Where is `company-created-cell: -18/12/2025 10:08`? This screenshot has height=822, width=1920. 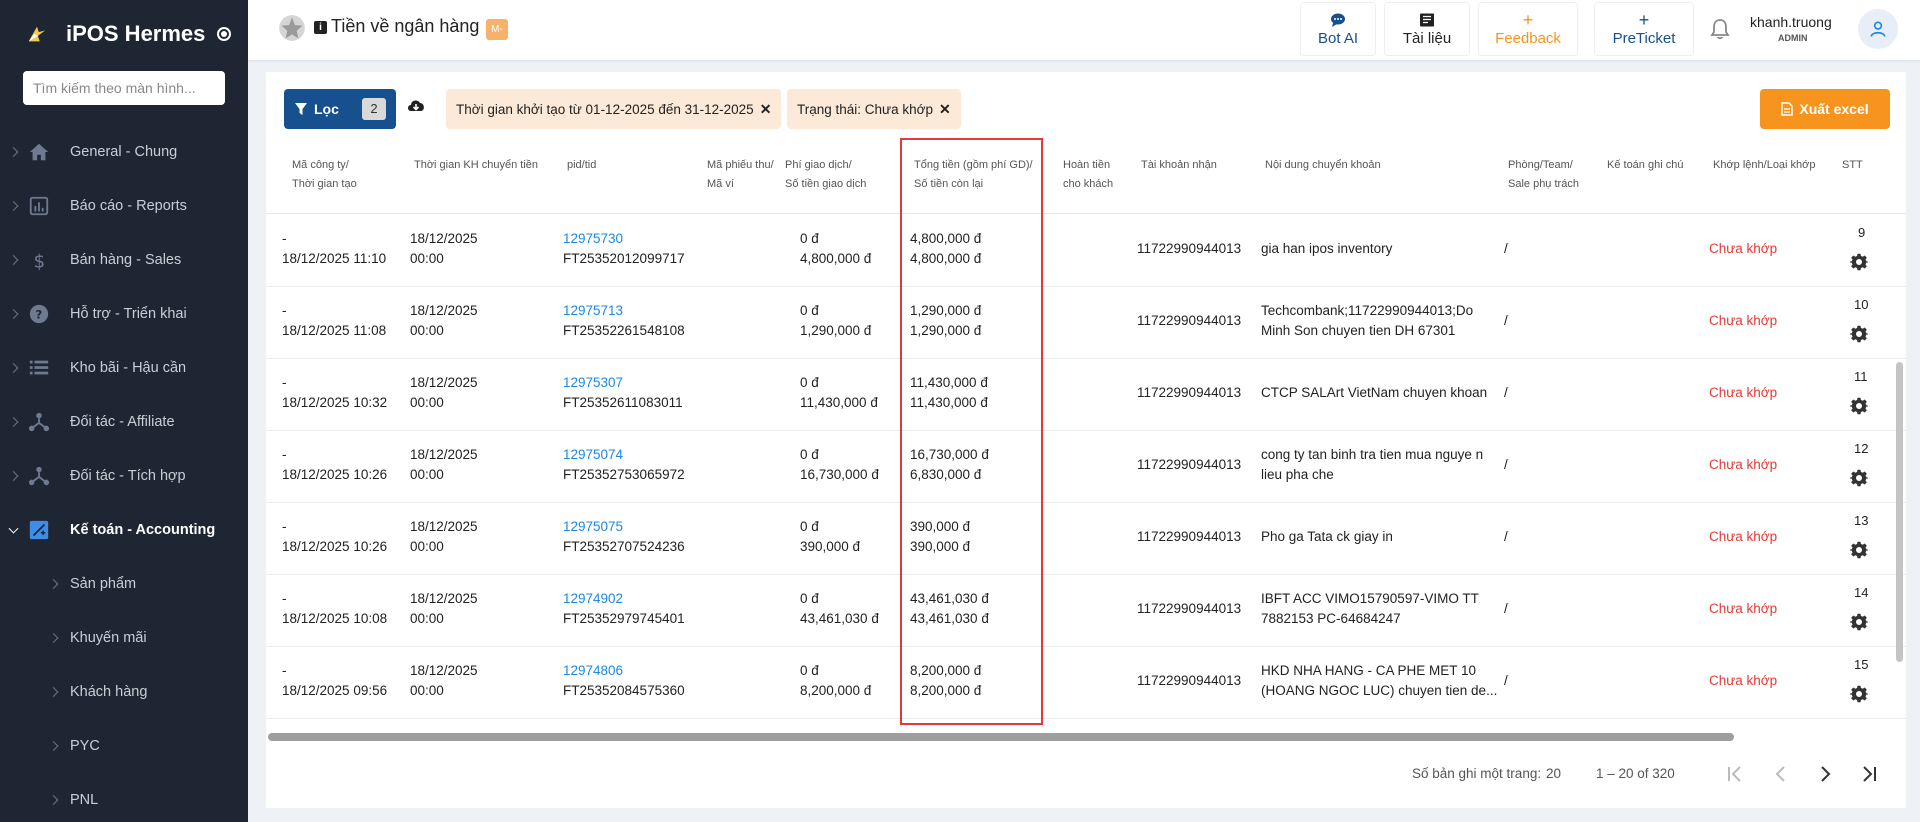 company-created-cell: -18/12/2025 10:08 is located at coordinates (335, 608).